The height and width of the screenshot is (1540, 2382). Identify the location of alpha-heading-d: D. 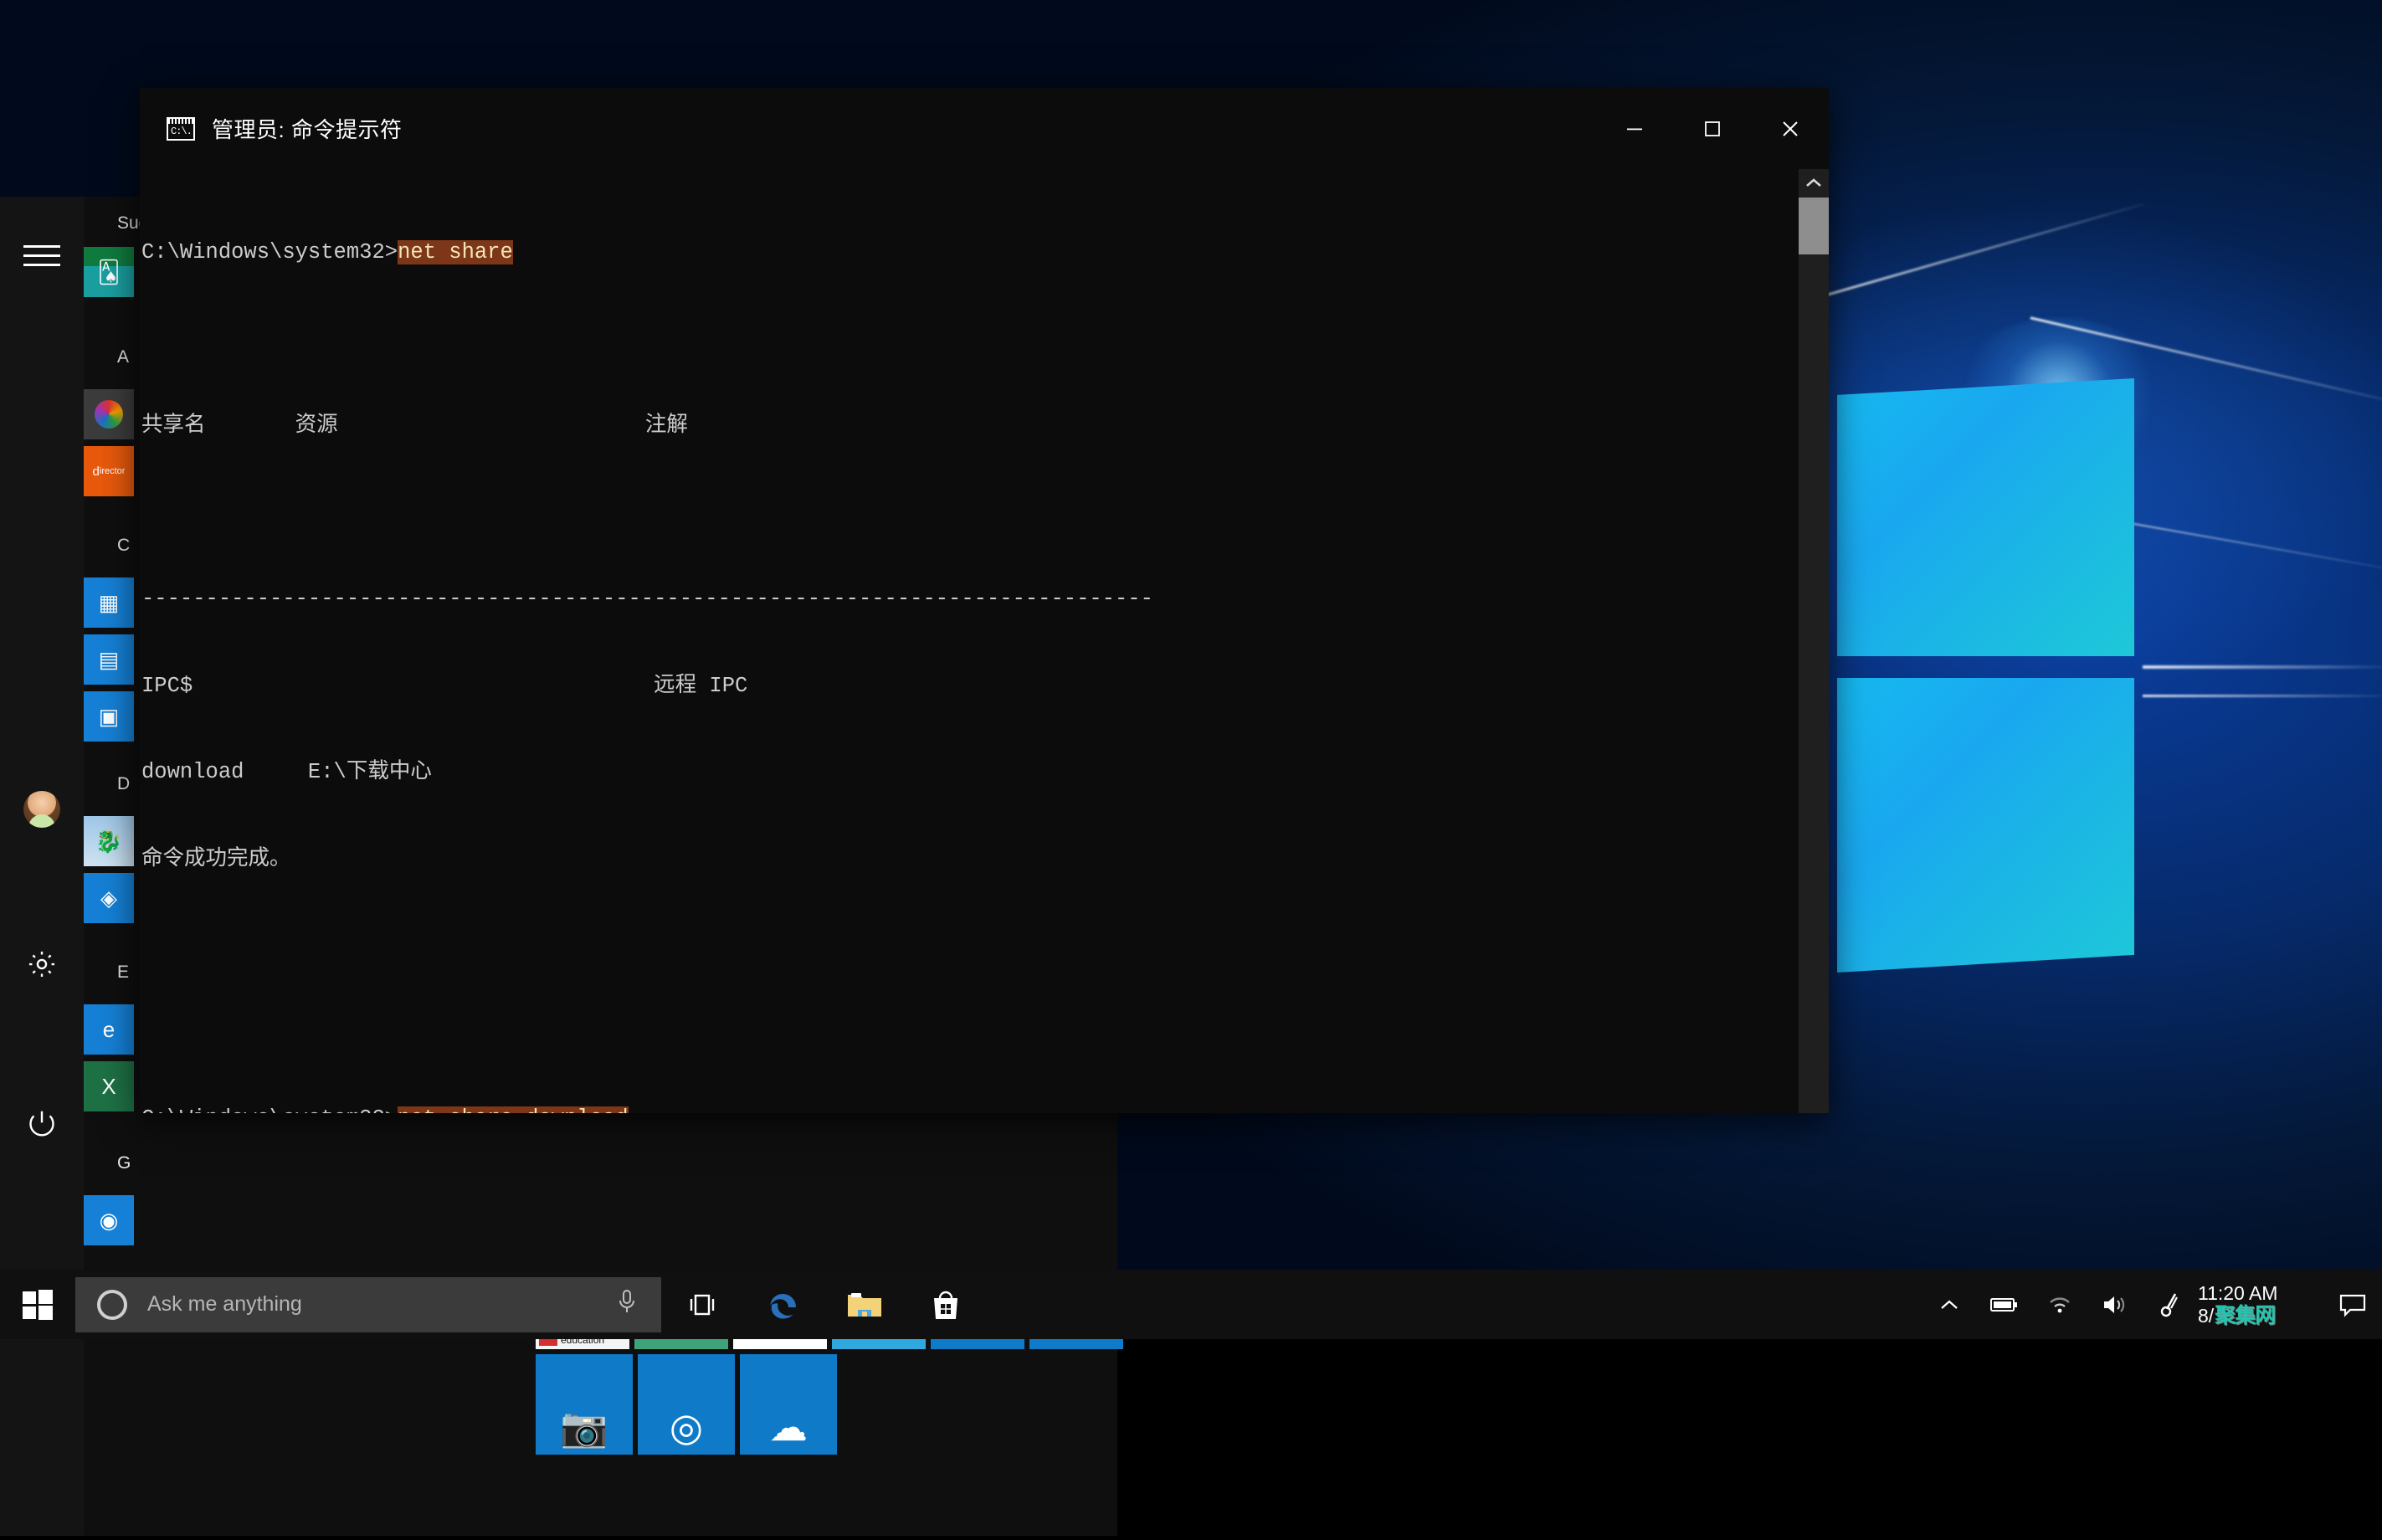
(123, 784).